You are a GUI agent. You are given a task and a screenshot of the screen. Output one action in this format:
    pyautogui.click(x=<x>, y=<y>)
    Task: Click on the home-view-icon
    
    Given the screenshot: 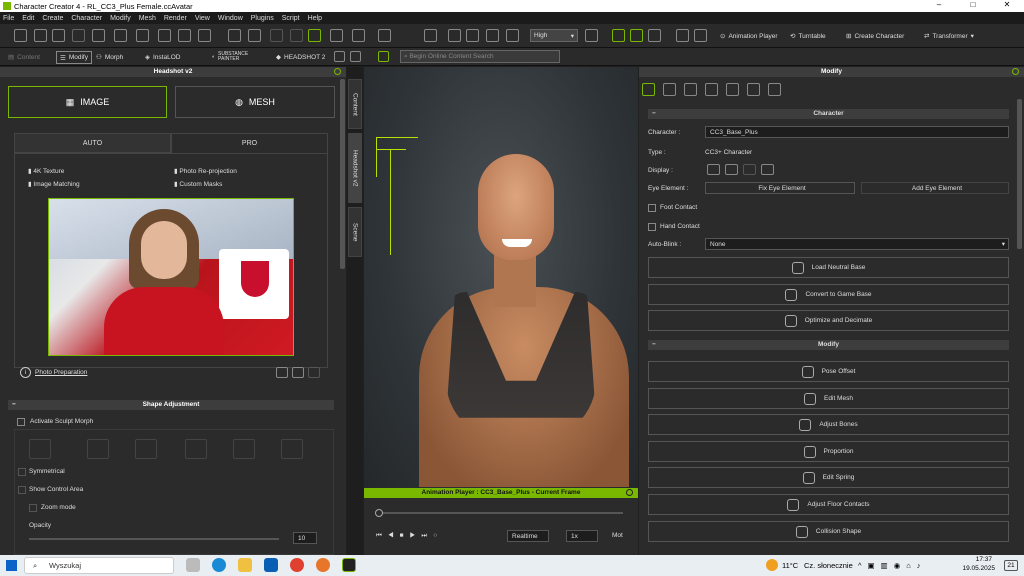 What is the action you would take?
    pyautogui.click(x=430, y=35)
    